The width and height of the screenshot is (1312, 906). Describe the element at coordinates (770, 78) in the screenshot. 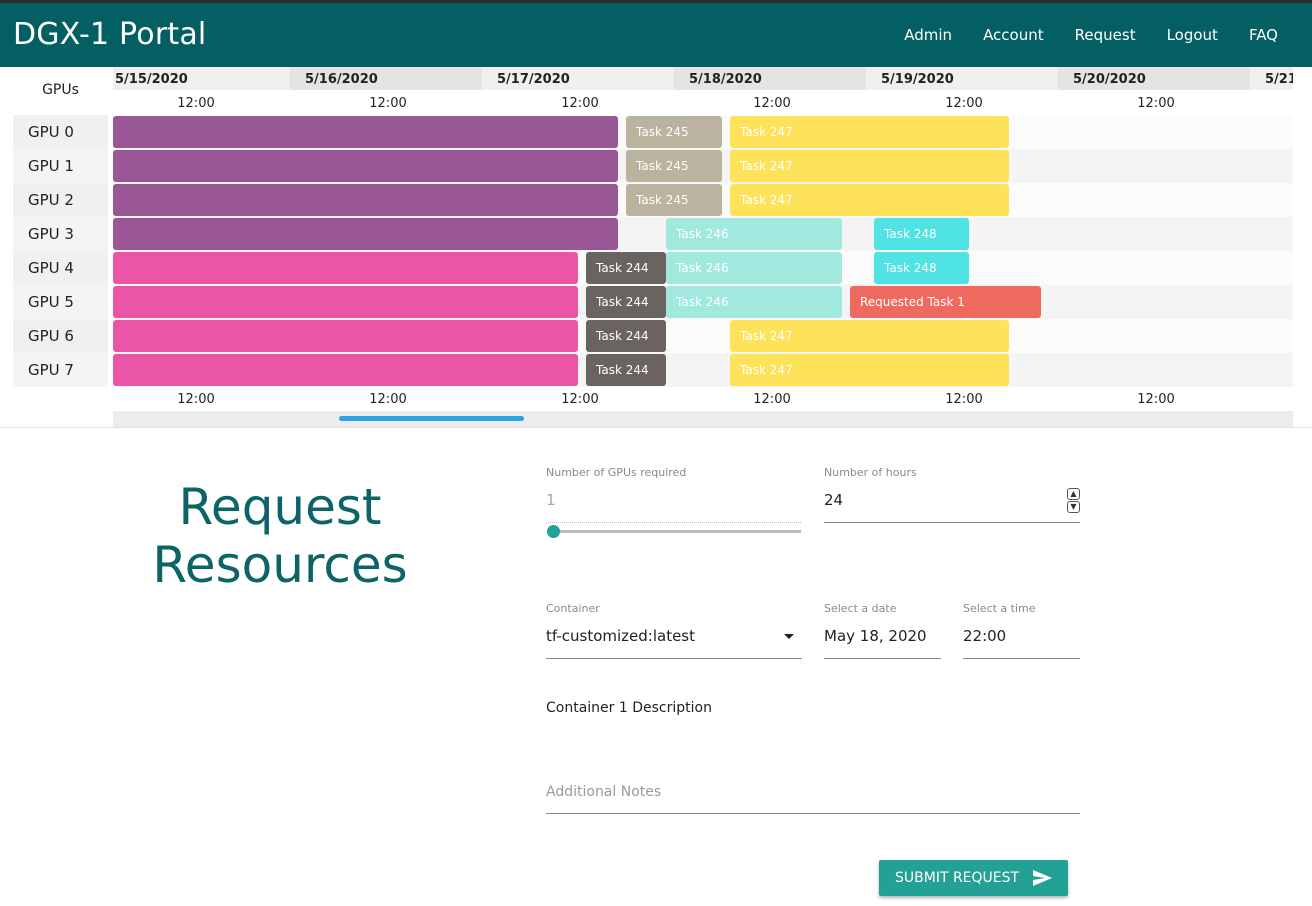

I see `date-header: 5/18/2020` at that location.